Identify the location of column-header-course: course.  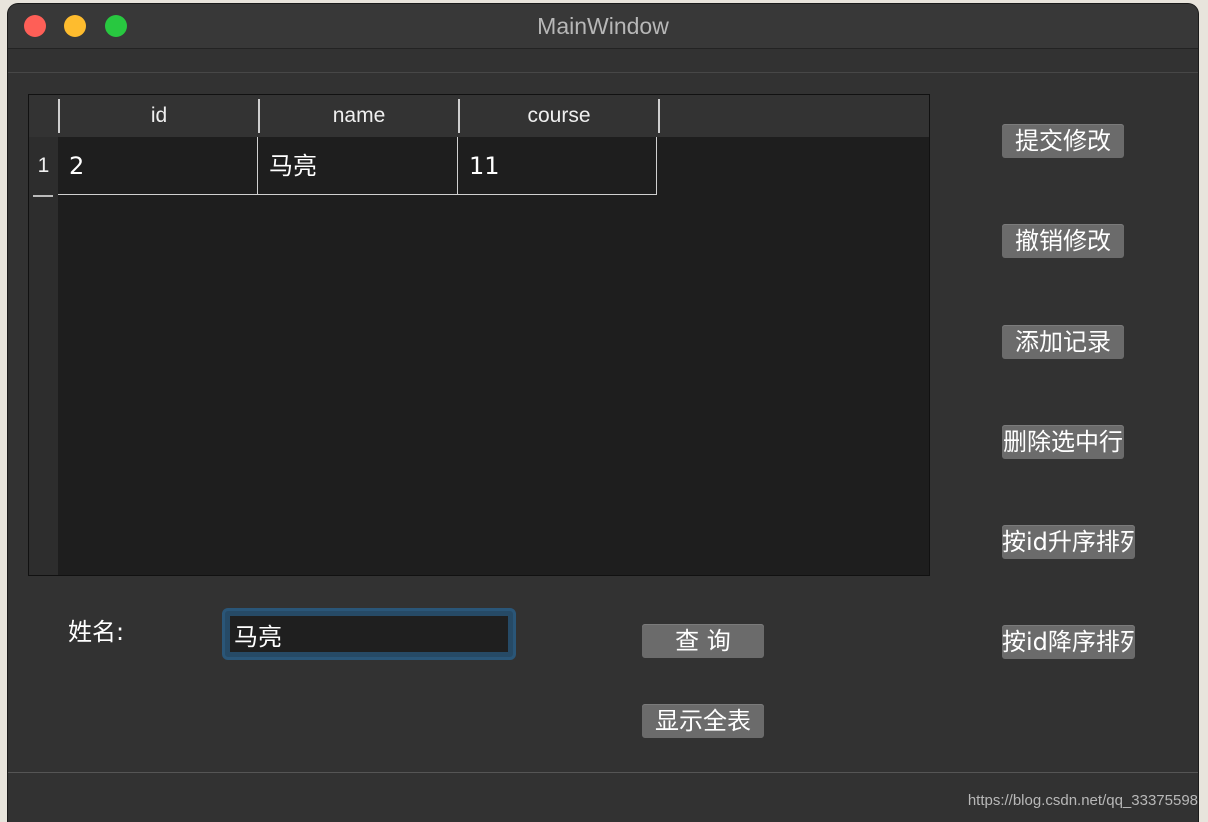
(559, 116).